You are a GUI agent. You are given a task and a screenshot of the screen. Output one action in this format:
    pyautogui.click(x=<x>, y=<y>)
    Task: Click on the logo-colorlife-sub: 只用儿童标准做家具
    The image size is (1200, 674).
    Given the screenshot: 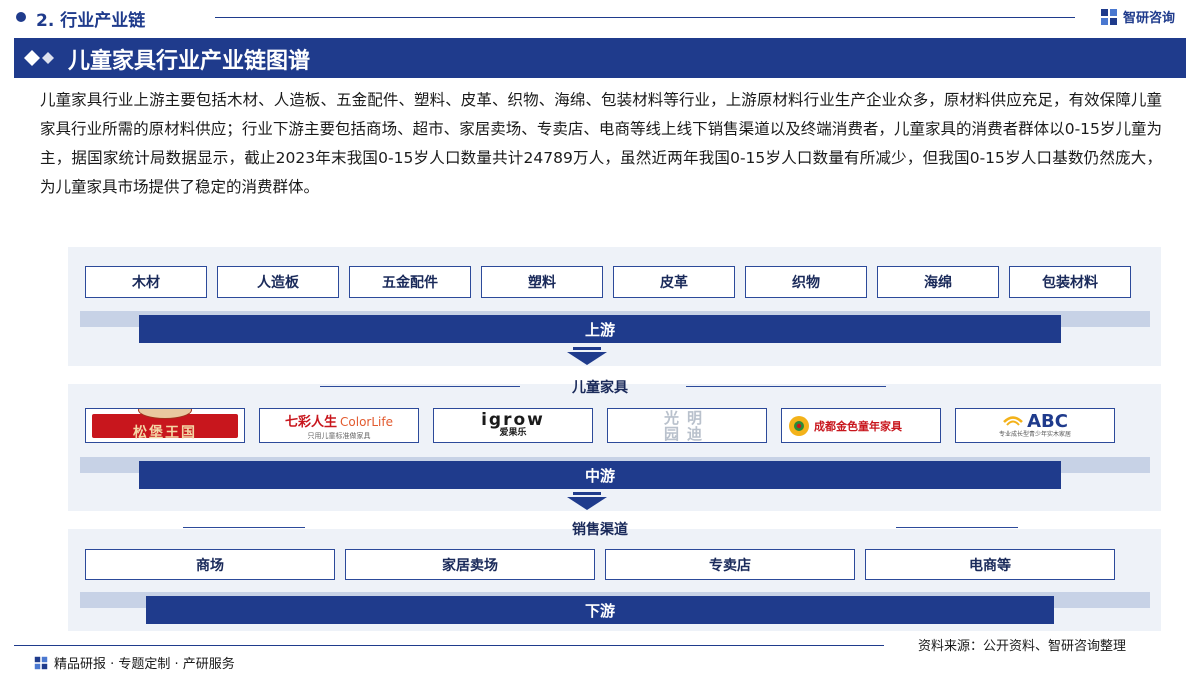 What is the action you would take?
    pyautogui.click(x=339, y=435)
    